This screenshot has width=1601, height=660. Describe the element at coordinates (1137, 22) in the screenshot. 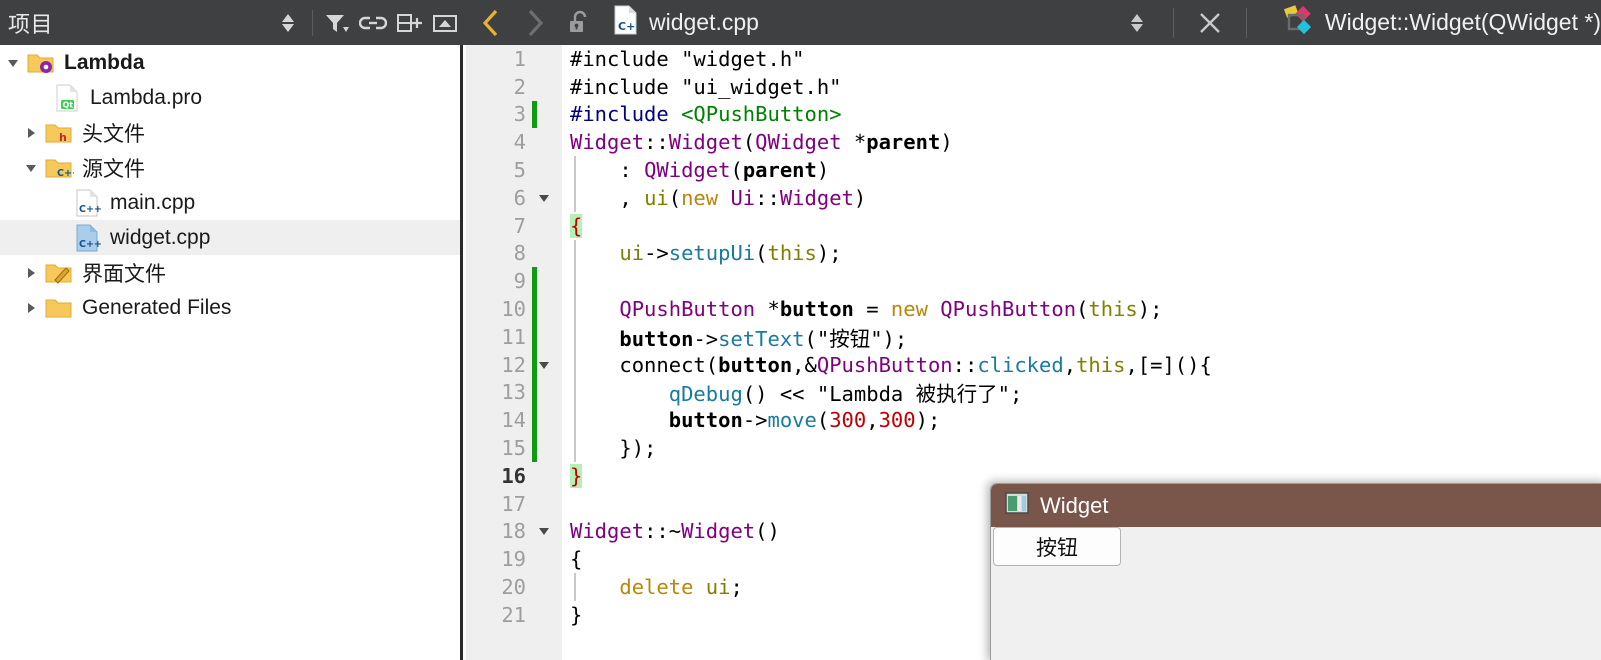

I see `file-list-dropdown-icon` at that location.